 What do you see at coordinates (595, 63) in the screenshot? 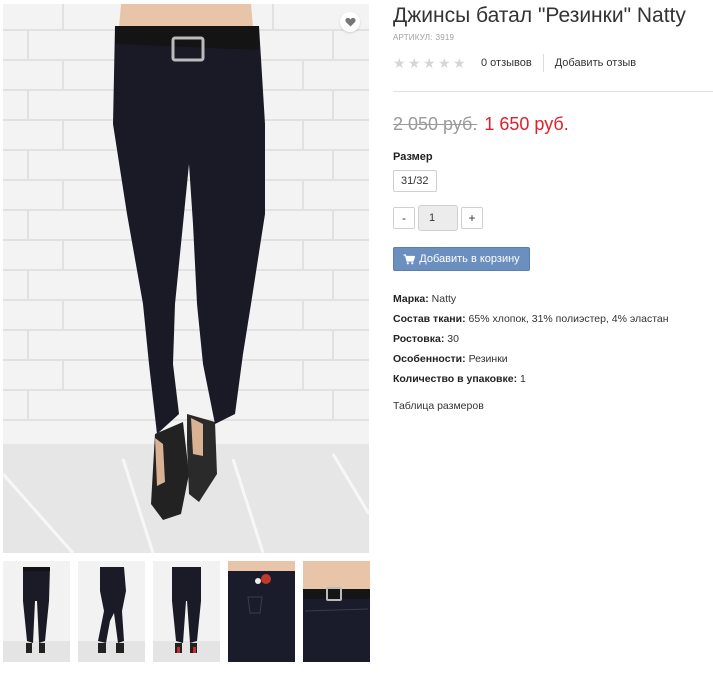
I see `add-review-link: Добавить отзыв` at bounding box center [595, 63].